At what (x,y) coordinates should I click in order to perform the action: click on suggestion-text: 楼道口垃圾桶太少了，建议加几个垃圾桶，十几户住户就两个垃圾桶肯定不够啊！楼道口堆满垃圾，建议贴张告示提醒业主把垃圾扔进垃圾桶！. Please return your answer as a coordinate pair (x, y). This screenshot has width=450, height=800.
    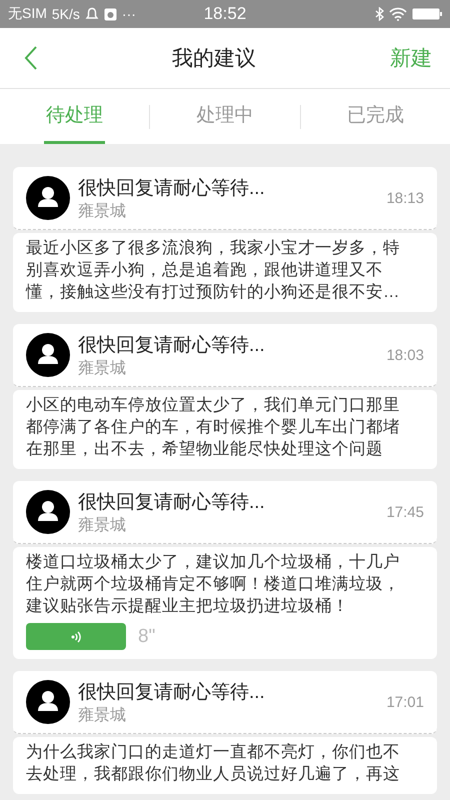
    Looking at the image, I should click on (213, 584).